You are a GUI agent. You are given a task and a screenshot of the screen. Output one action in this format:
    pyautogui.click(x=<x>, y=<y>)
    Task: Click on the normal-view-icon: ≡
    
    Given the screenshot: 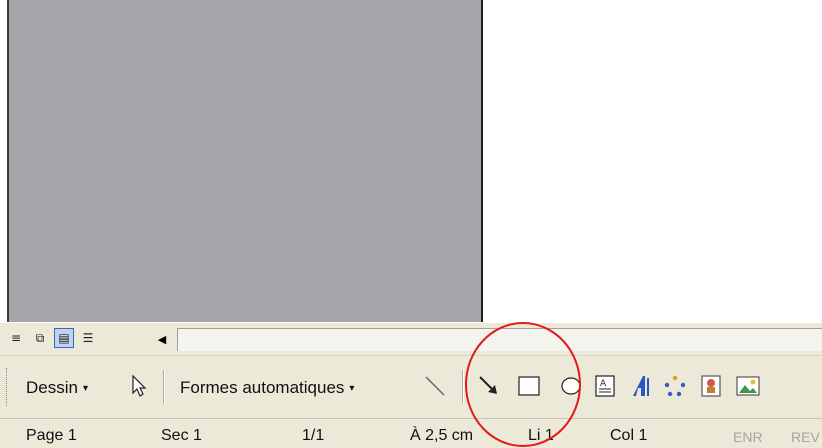 What is the action you would take?
    pyautogui.click(x=16, y=338)
    